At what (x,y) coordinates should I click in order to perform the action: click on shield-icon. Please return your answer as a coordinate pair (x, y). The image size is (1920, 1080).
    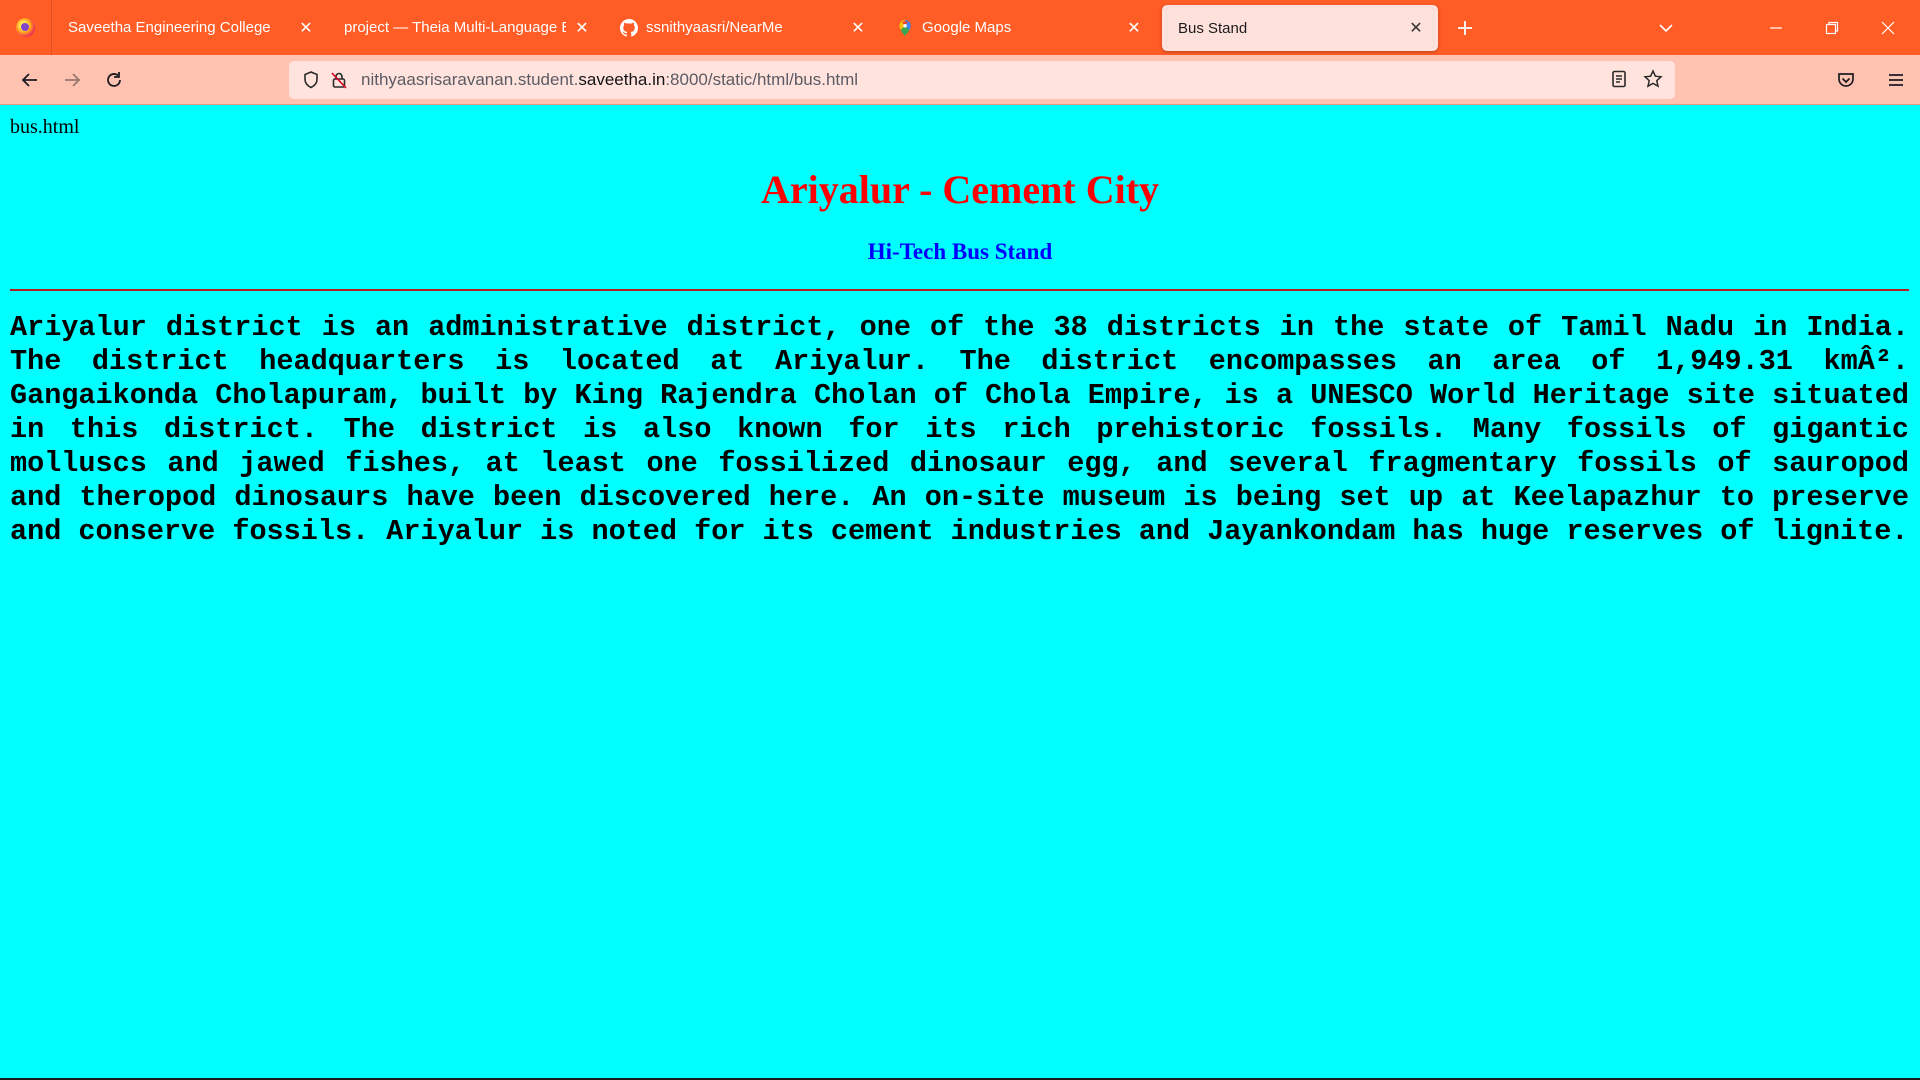
    Looking at the image, I should click on (311, 80).